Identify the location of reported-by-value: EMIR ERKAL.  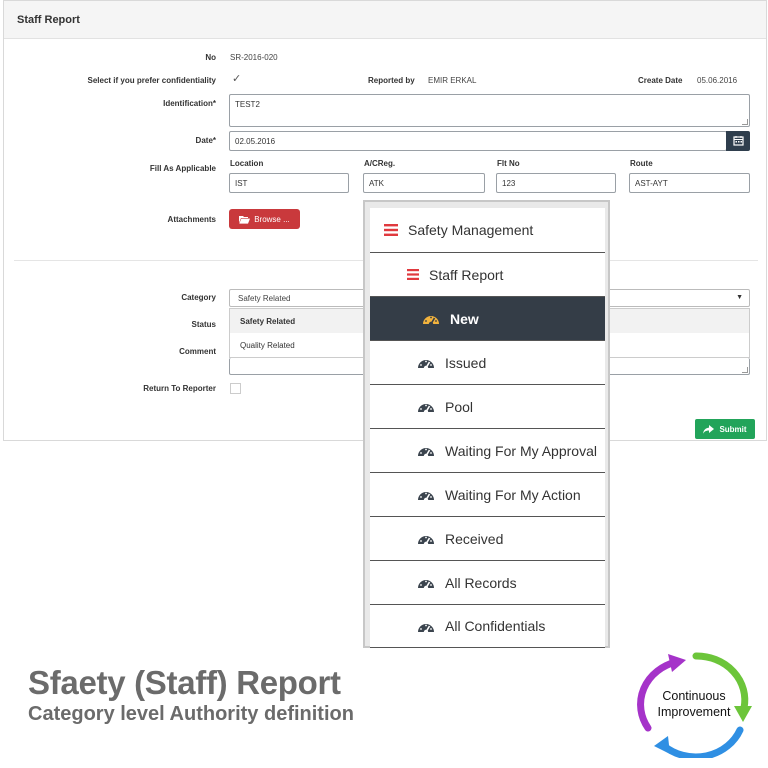
(452, 80).